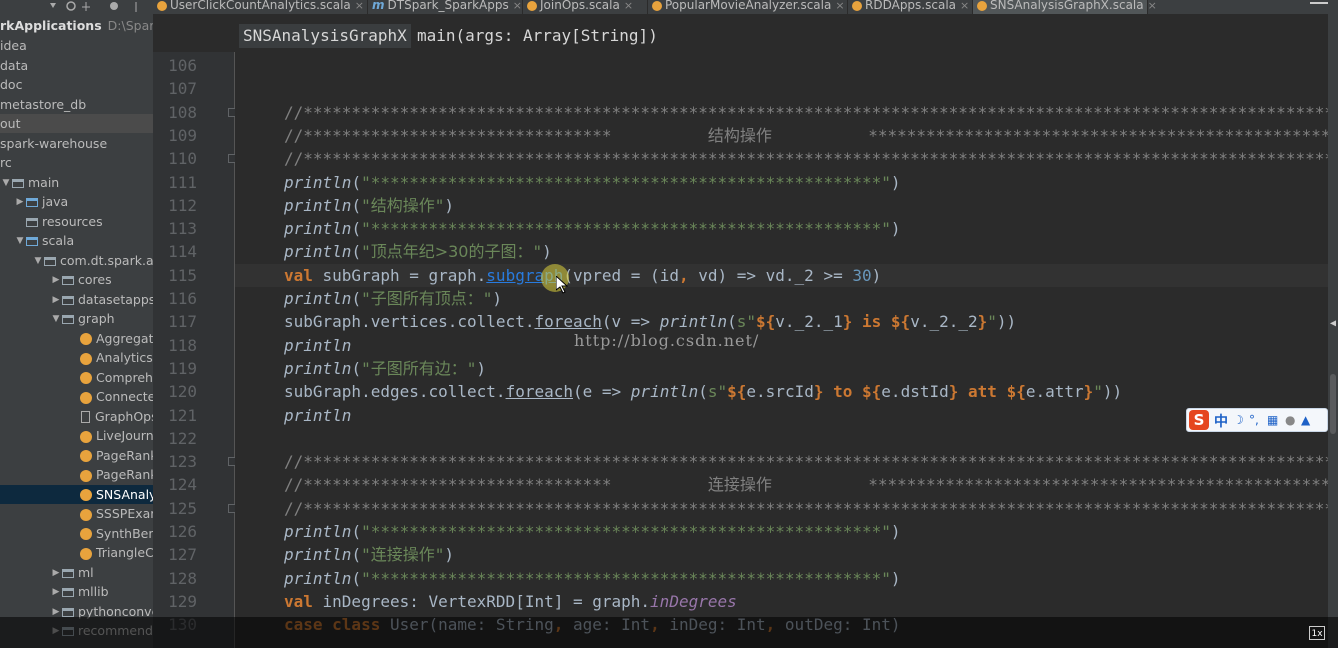  I want to click on scrollbar-thumb, so click(1333, 404).